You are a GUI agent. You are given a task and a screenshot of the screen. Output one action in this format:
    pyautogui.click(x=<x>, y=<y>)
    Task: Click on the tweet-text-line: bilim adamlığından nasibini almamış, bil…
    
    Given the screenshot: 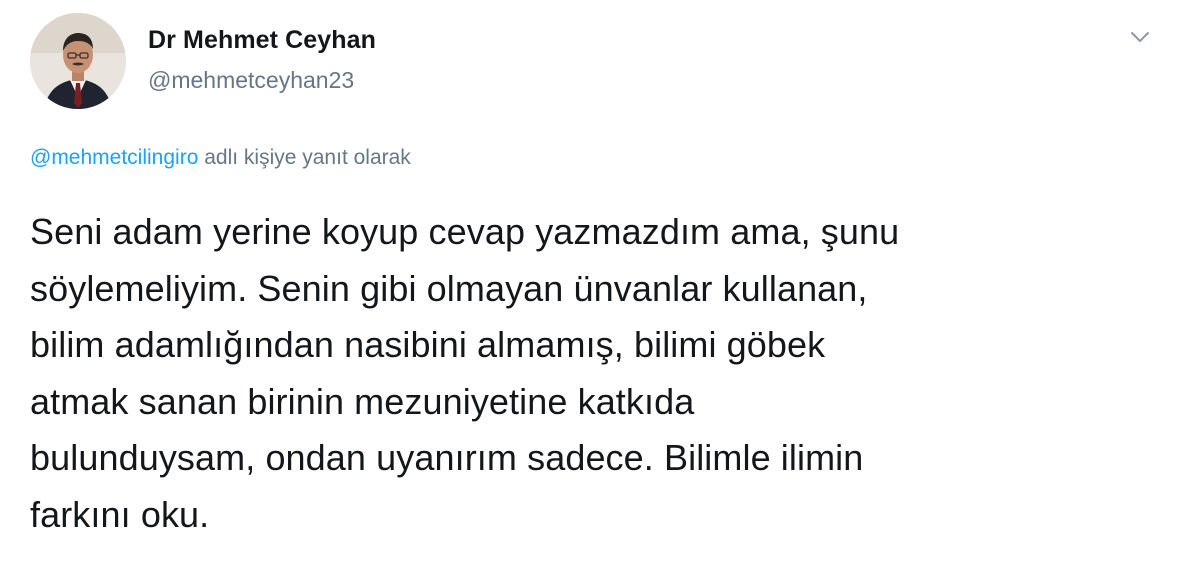 What is the action you would take?
    pyautogui.click(x=428, y=344)
    